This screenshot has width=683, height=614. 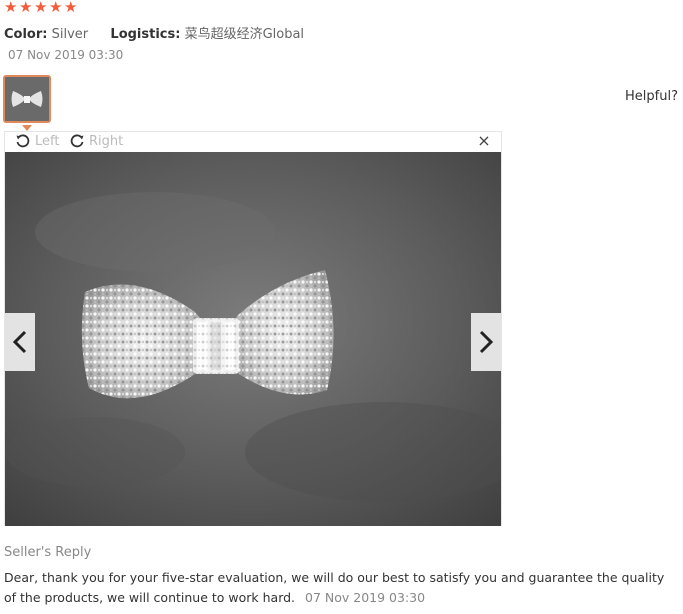 What do you see at coordinates (47, 141) in the screenshot?
I see `rotate-left-label: Left` at bounding box center [47, 141].